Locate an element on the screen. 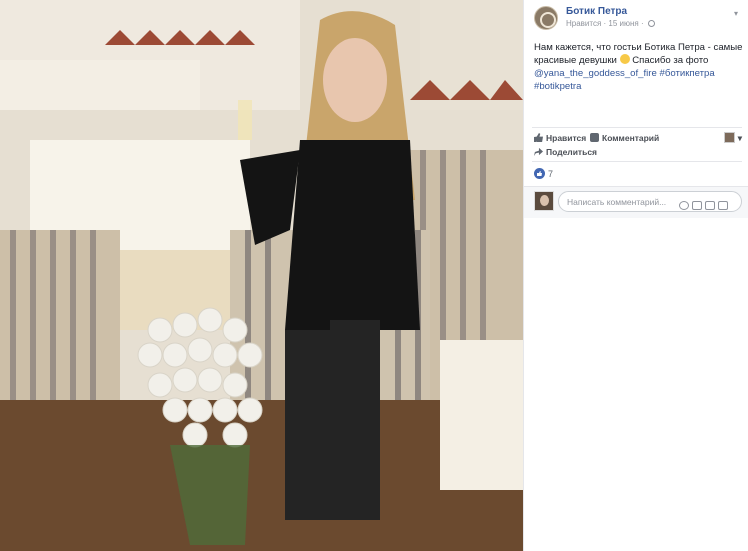  post-date: 15 июня is located at coordinates (623, 23).